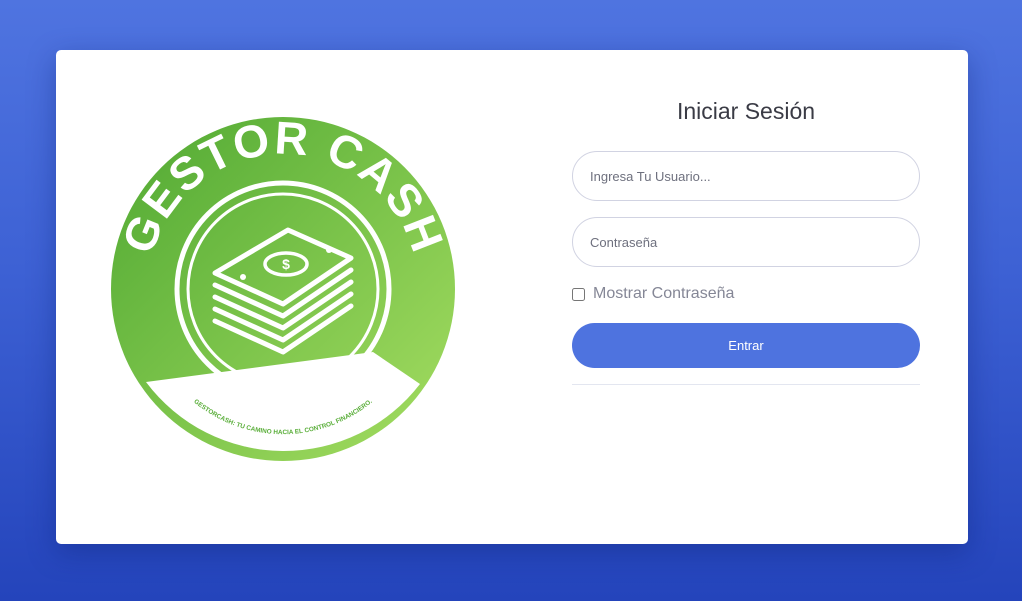  What do you see at coordinates (746, 176) in the screenshot?
I see `username-input` at bounding box center [746, 176].